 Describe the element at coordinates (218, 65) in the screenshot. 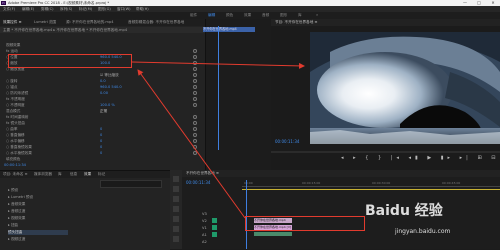

I see `arrow-to-preview` at that location.